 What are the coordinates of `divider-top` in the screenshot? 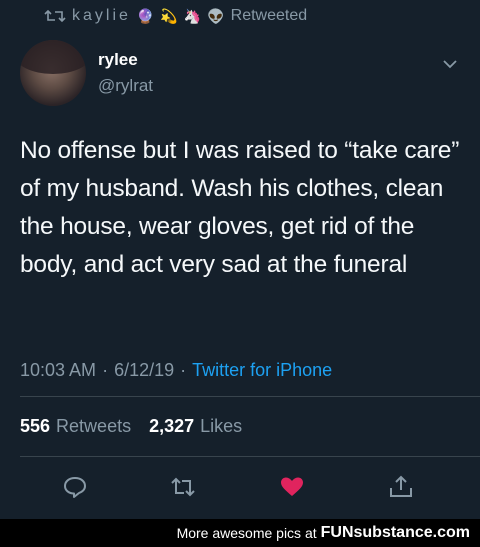 It's located at (250, 396).